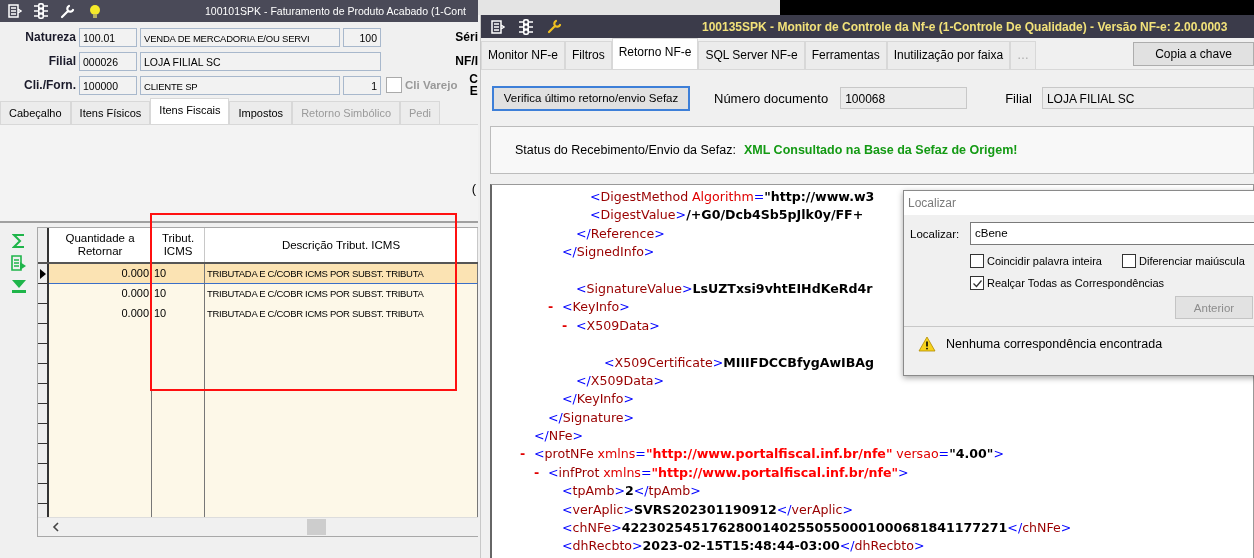  I want to click on column-header: Descrição Tribut. ICMS, so click(341, 245).